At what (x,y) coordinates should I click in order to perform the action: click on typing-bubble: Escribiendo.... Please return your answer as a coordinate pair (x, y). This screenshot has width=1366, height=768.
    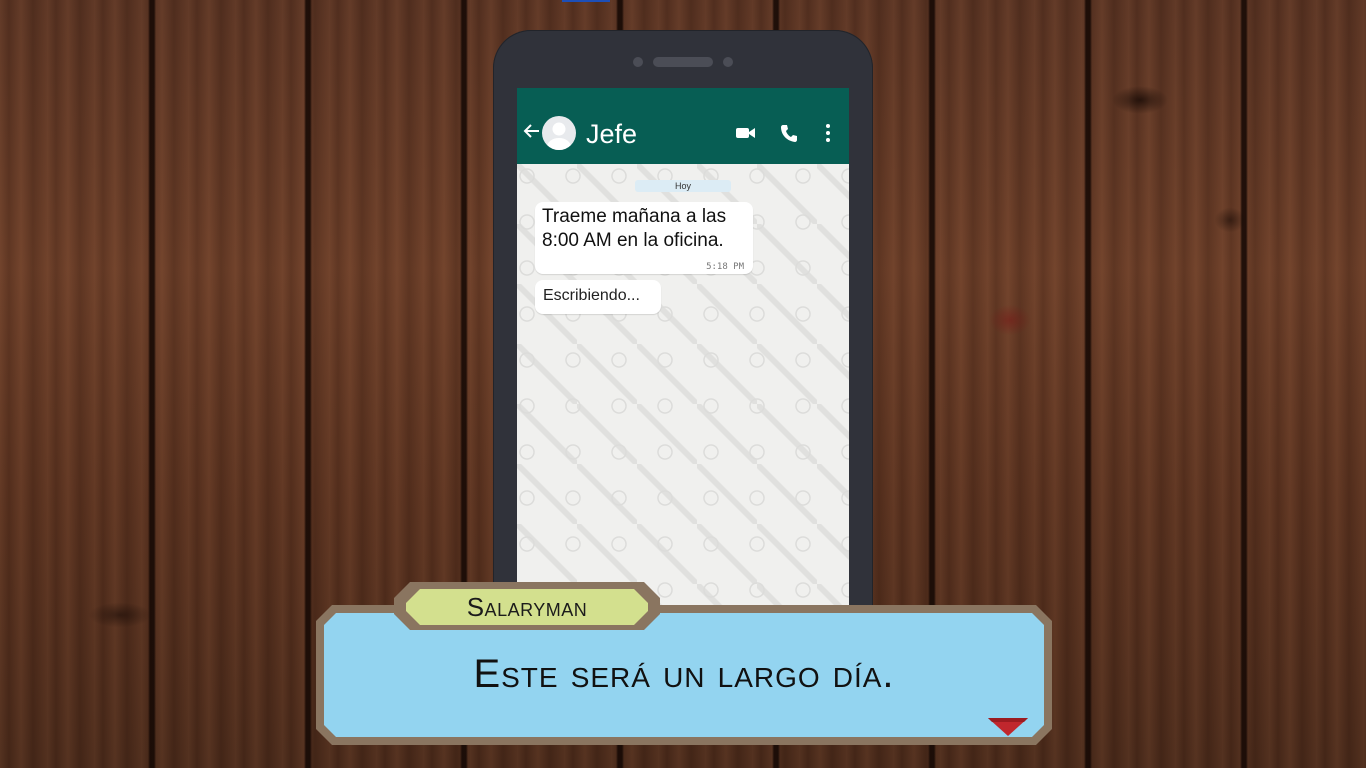
    Looking at the image, I should click on (598, 297).